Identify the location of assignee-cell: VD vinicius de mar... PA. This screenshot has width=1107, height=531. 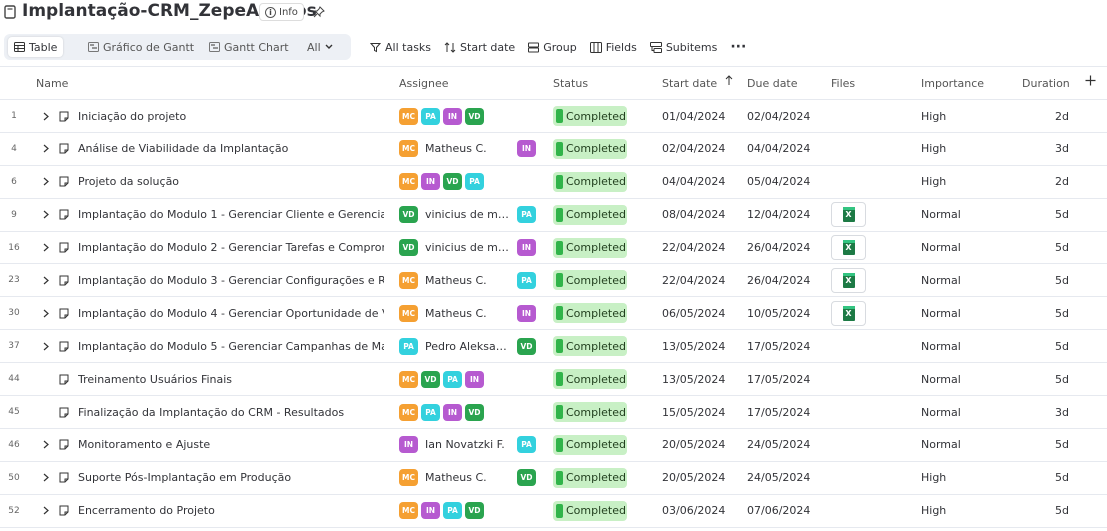
(471, 215).